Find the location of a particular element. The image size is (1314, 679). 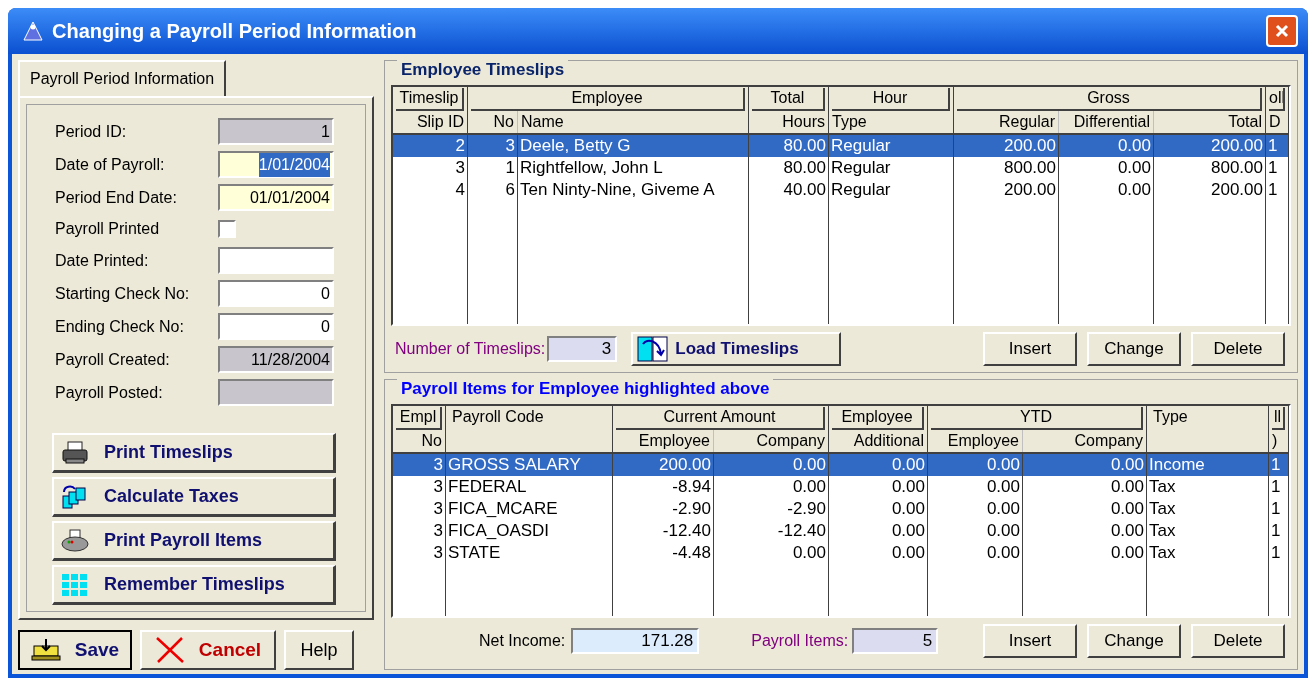

column-group-header: Gross is located at coordinates (1109, 99).